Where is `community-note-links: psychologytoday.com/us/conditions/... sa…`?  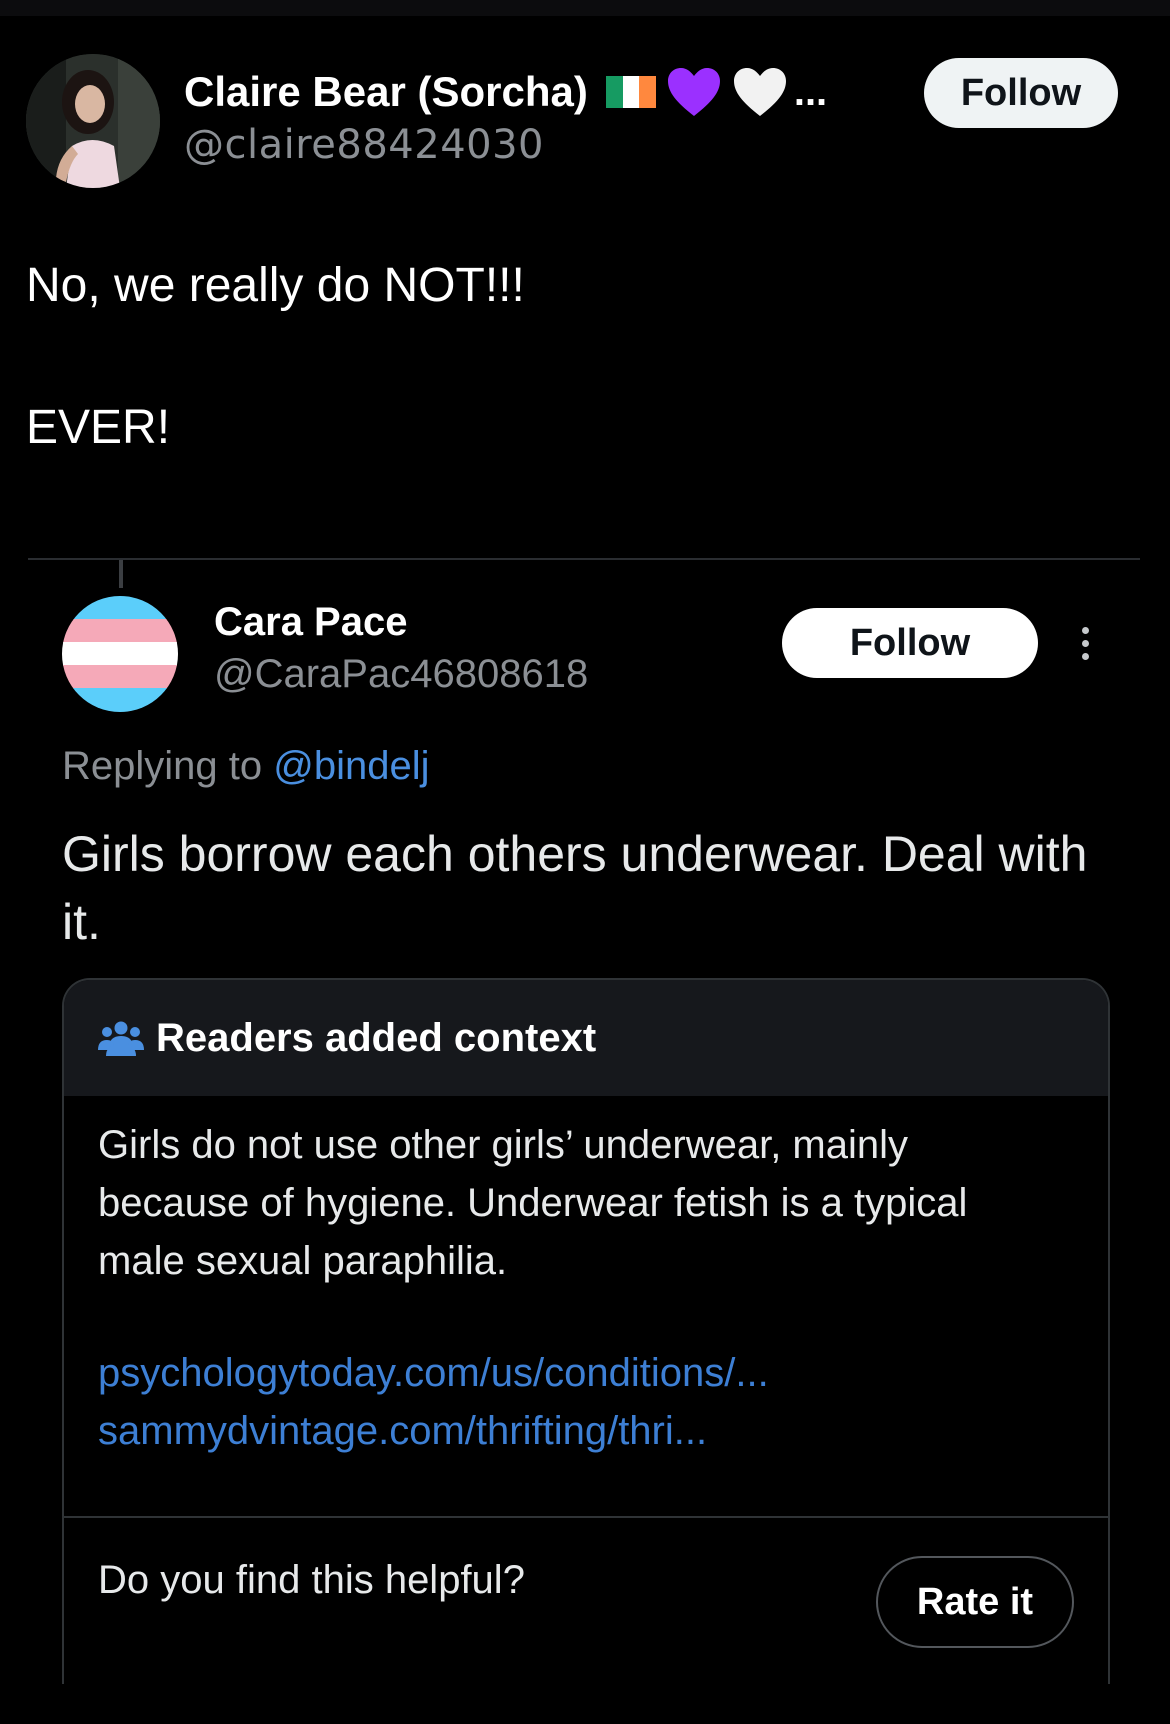 community-note-links: psychologytoday.com/us/conditions/... sa… is located at coordinates (433, 1402).